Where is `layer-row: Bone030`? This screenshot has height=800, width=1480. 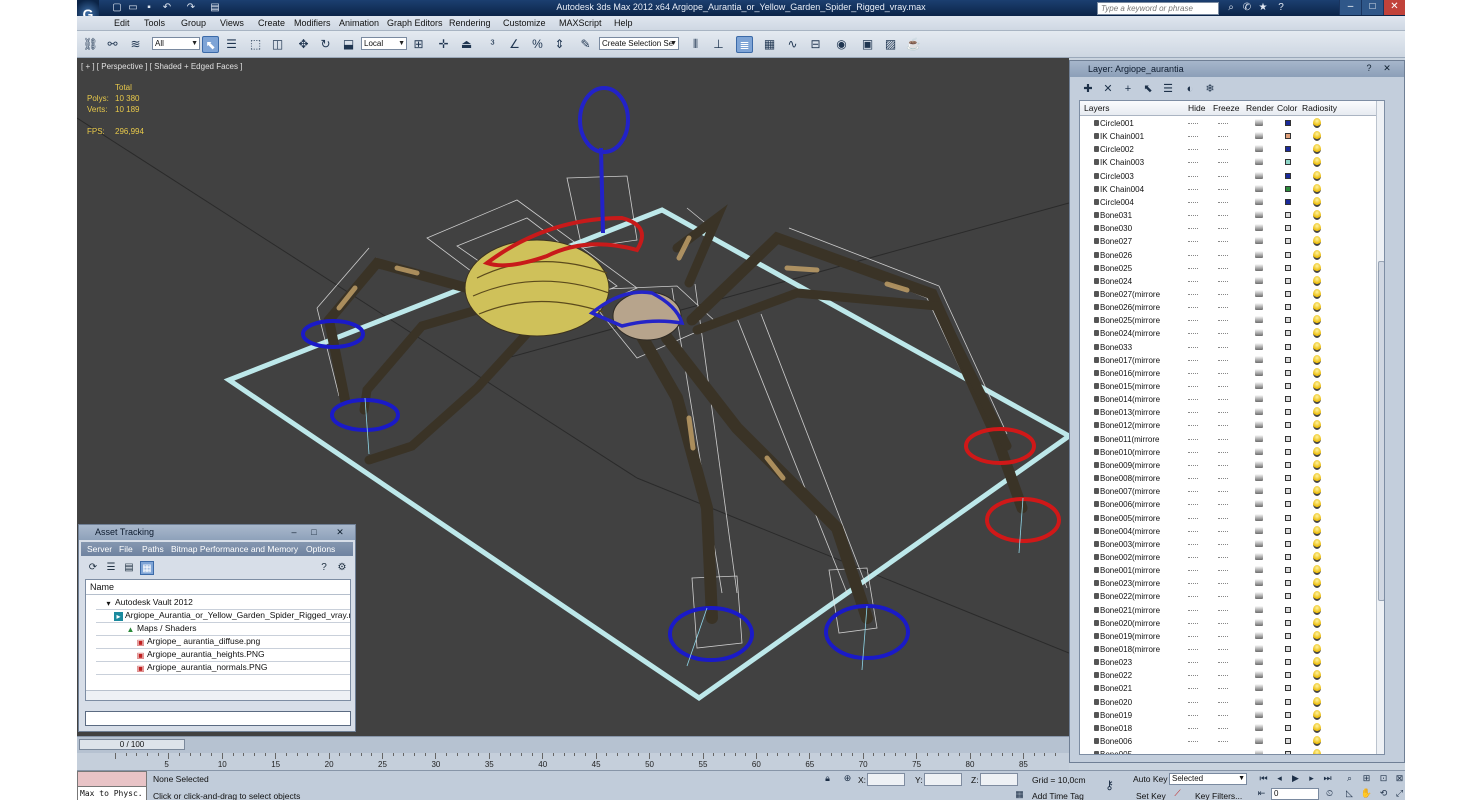 layer-row: Bone030 is located at coordinates (1232, 228).